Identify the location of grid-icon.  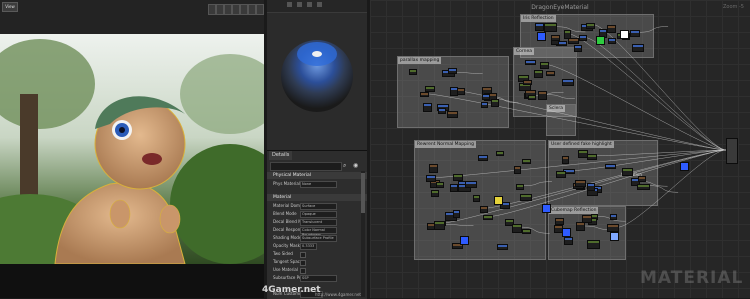
(236, 9).